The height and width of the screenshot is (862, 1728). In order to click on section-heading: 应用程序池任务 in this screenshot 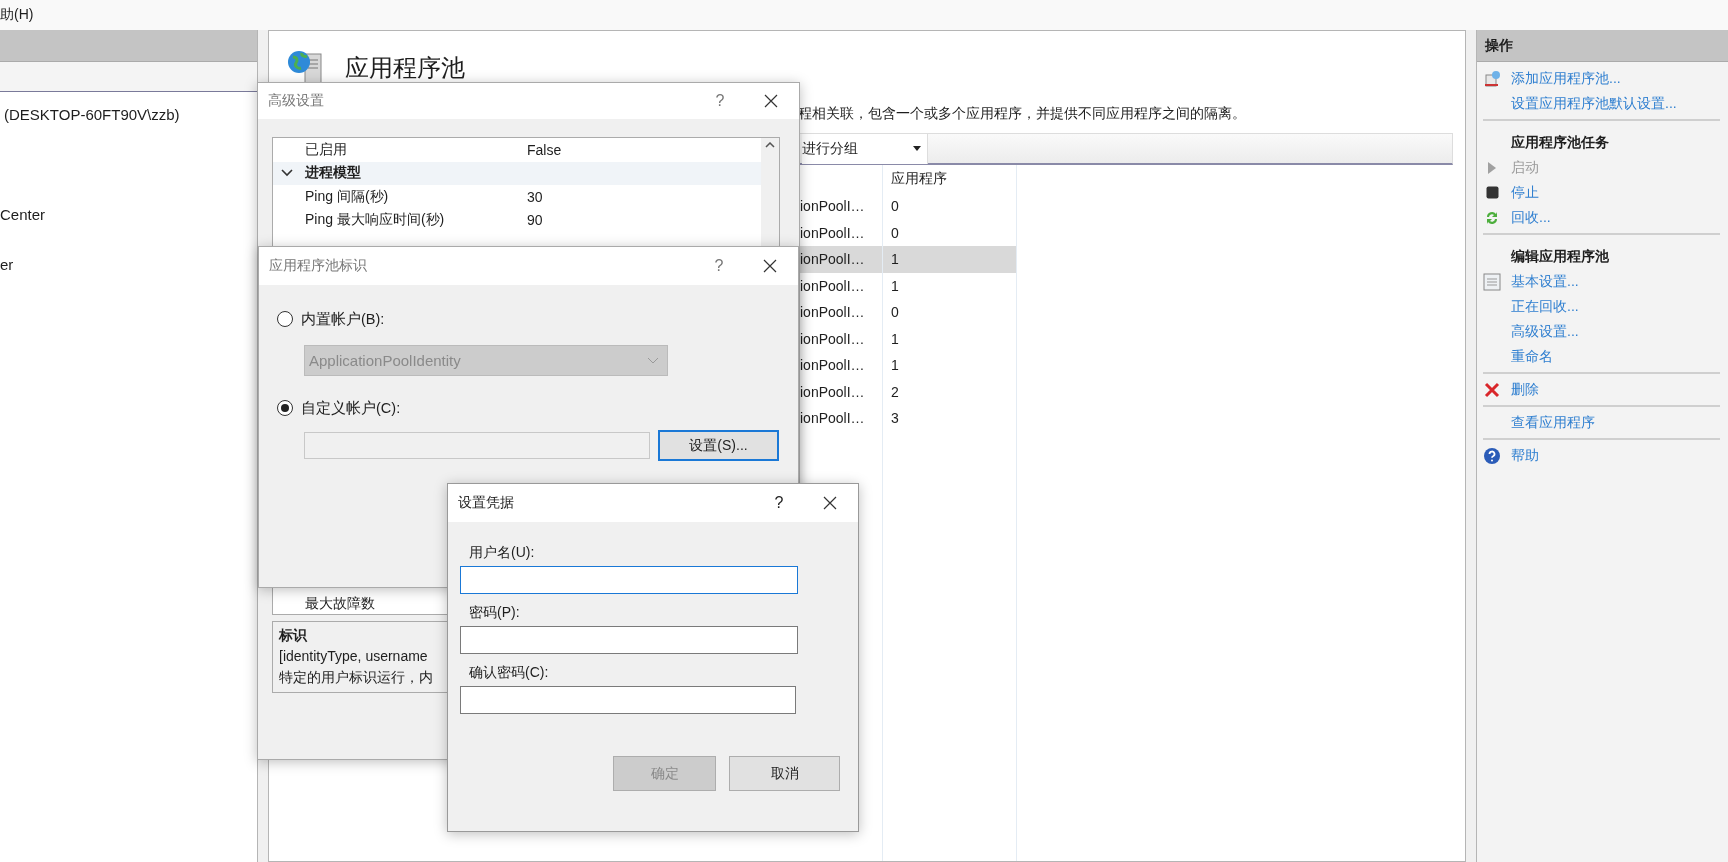, I will do `click(1560, 142)`.